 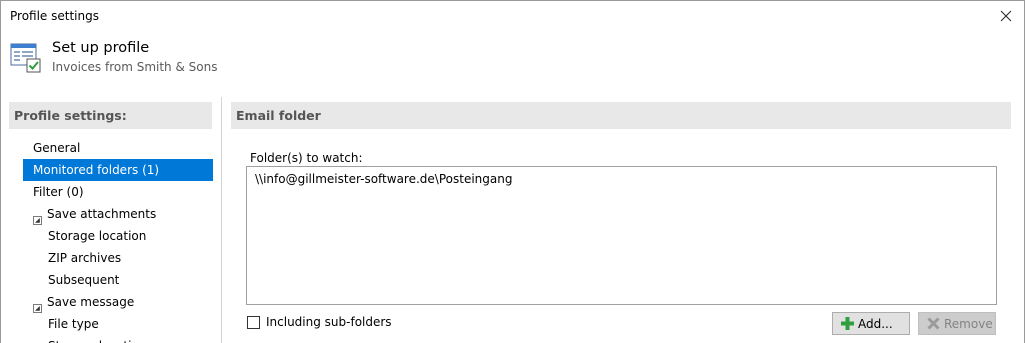 I want to click on sidebar-heading-band: Profile settings:, so click(x=110, y=115).